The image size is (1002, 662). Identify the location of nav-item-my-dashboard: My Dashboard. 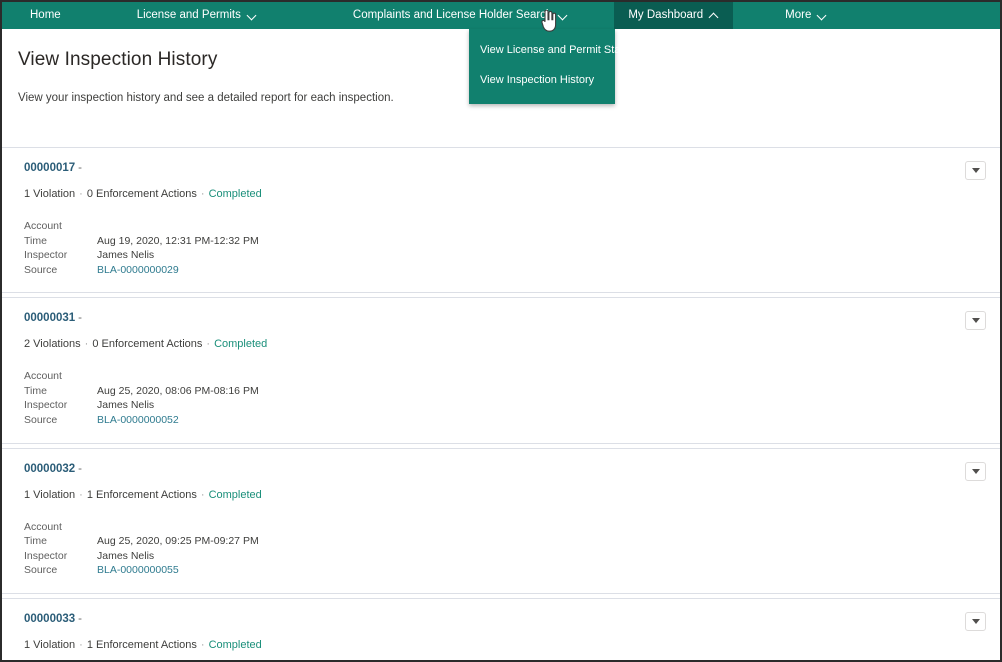
(674, 15).